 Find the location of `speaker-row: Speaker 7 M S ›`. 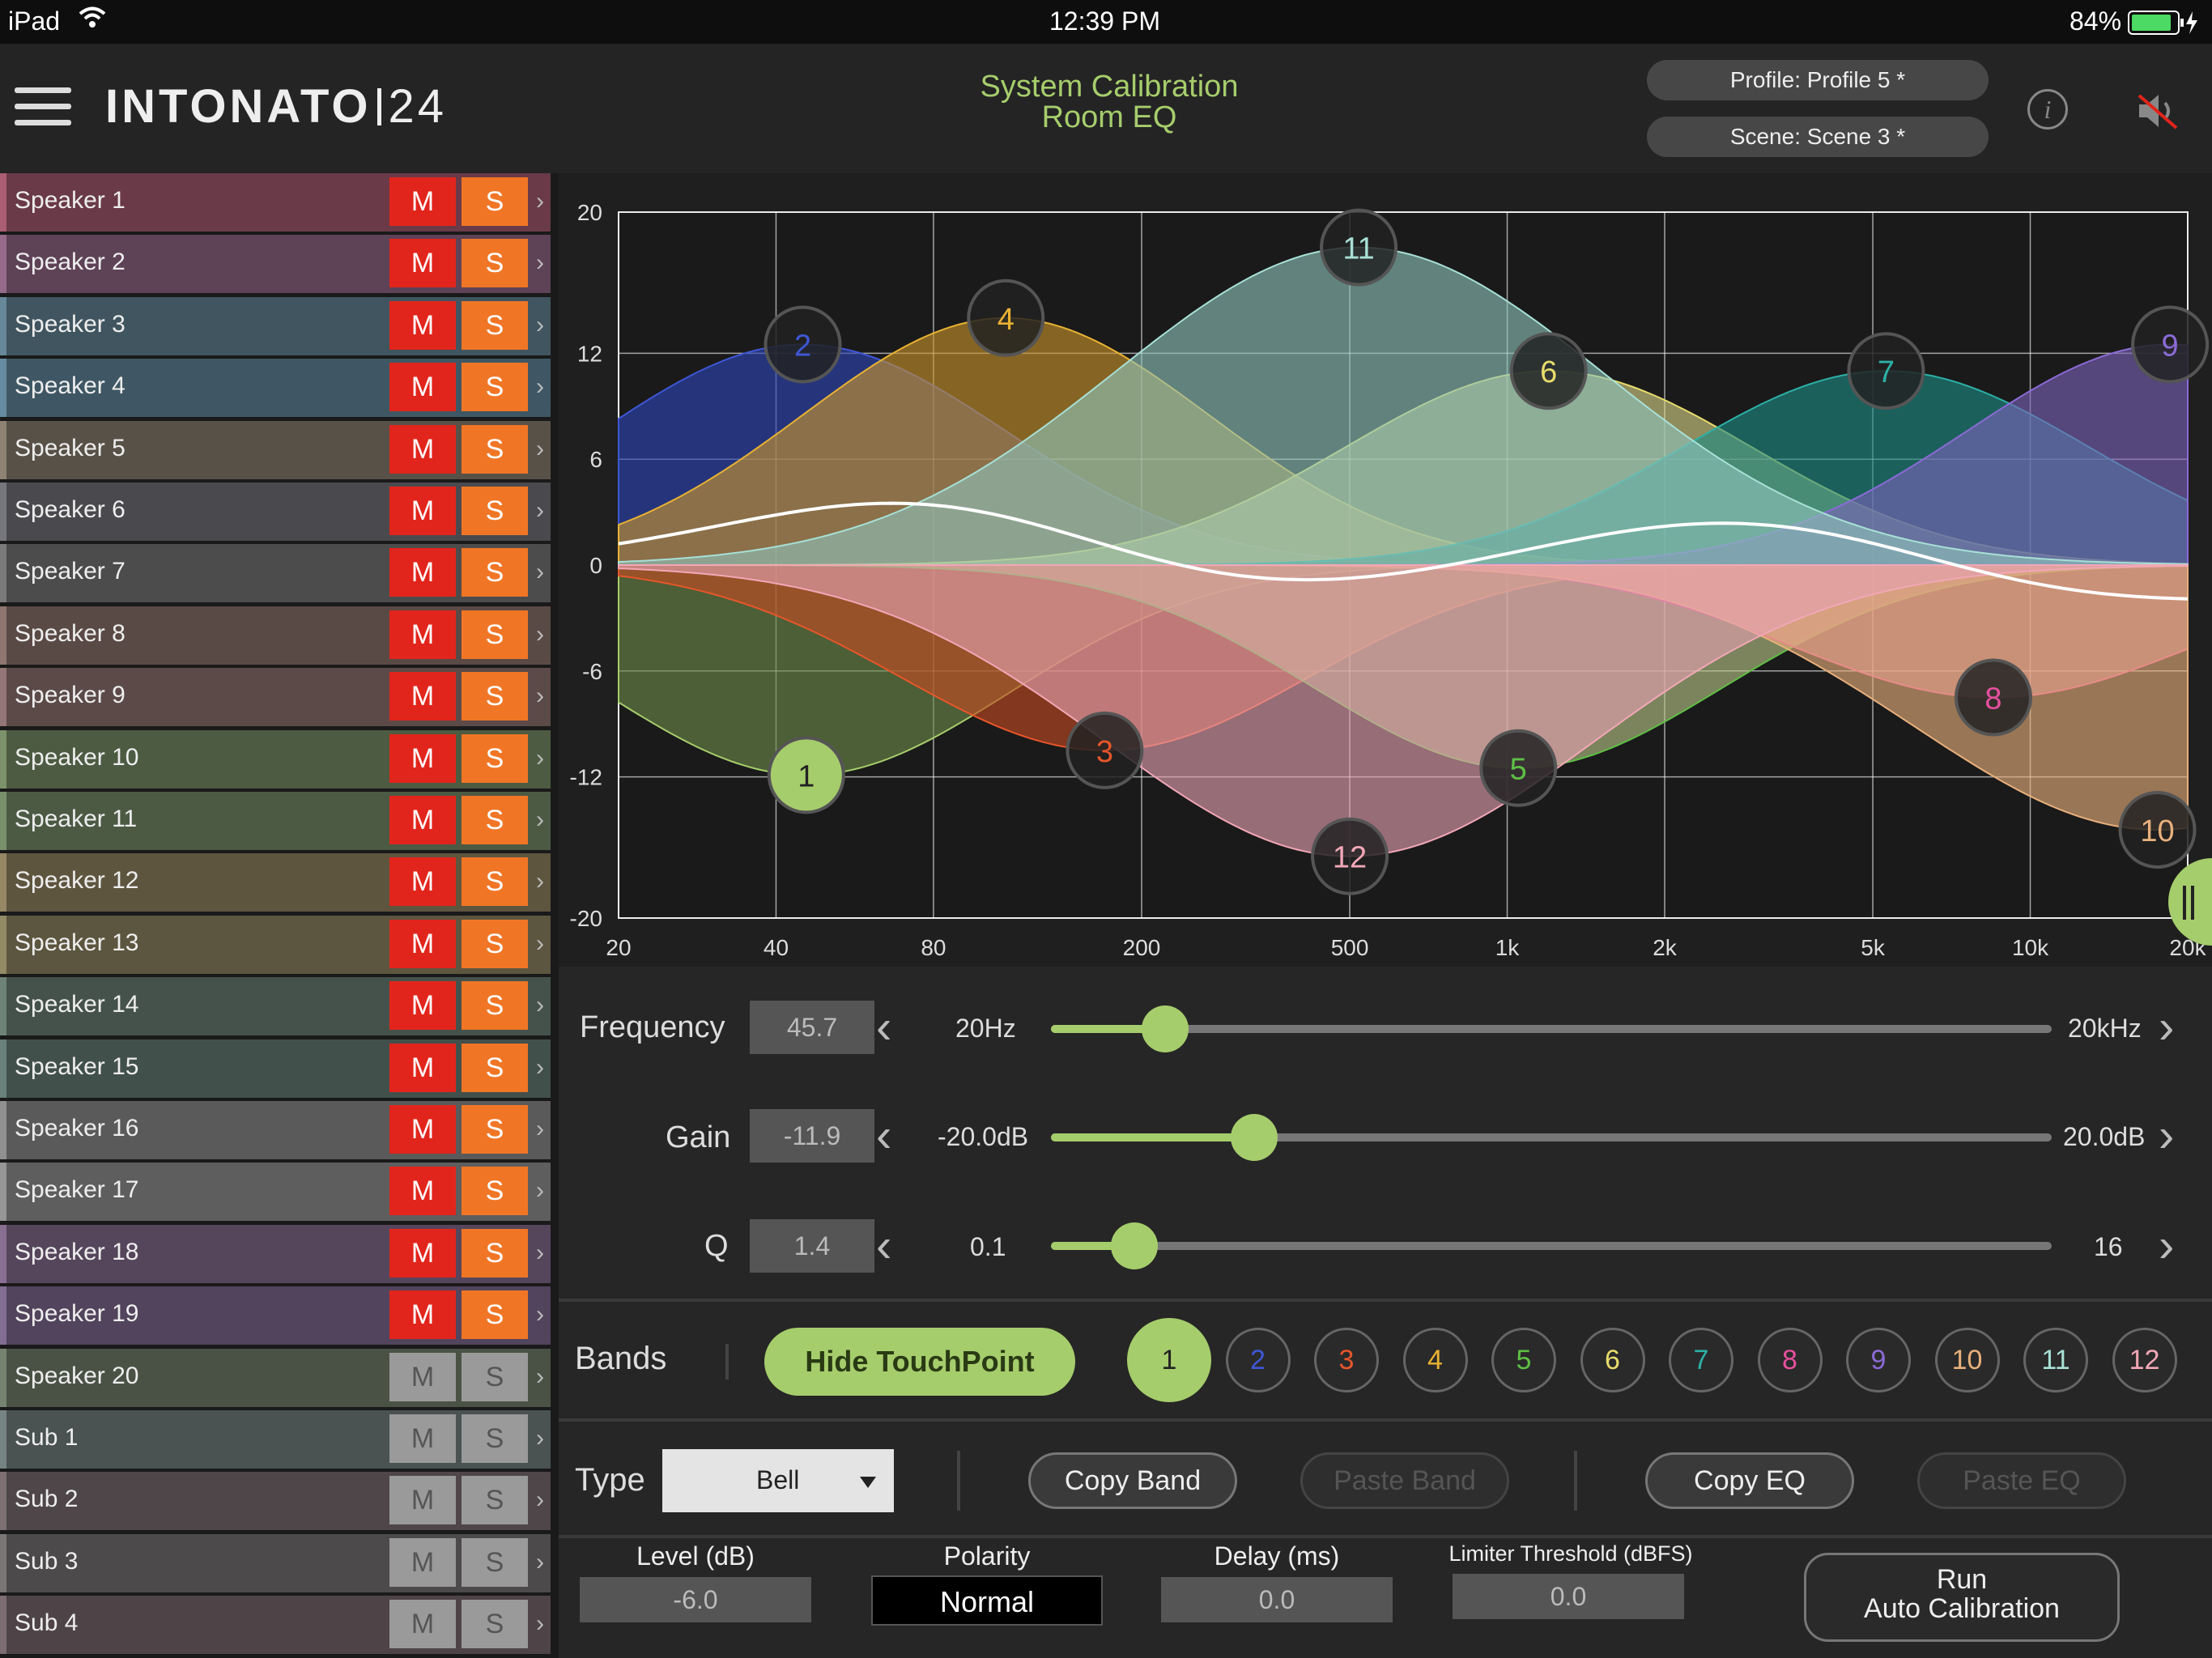

speaker-row: Speaker 7 M S › is located at coordinates (276, 573).